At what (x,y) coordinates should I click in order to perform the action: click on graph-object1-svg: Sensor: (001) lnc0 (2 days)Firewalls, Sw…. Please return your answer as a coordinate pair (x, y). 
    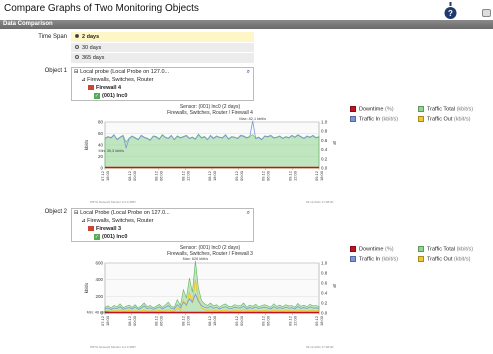
    Looking at the image, I should click on (211, 142).